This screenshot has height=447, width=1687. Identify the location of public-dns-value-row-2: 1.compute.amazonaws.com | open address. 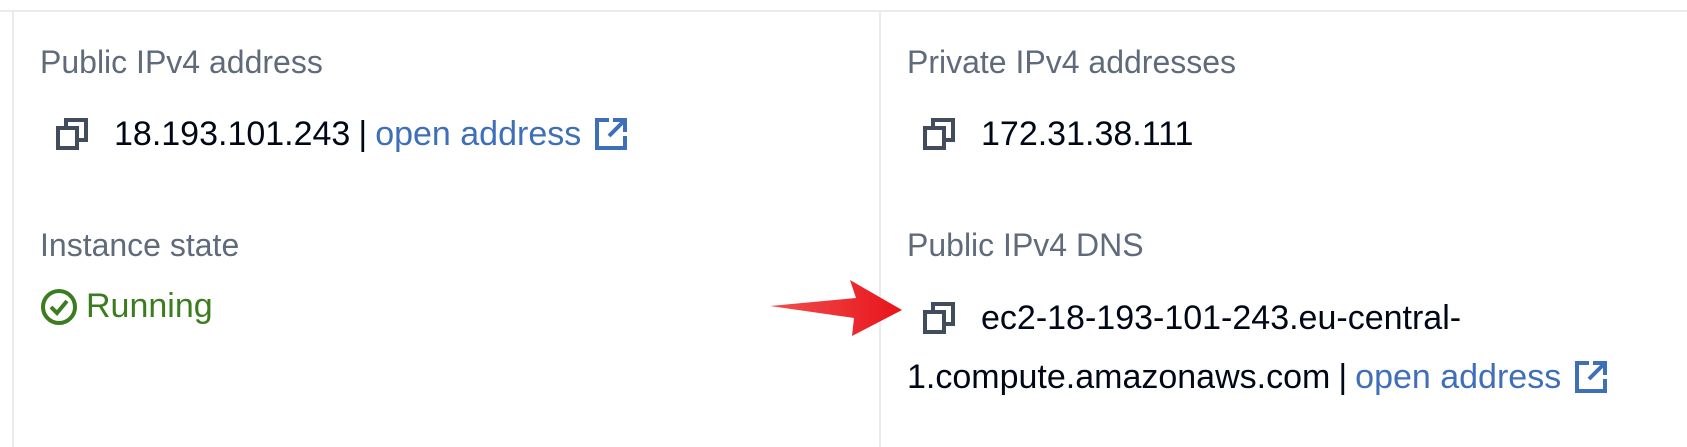
(1258, 377).